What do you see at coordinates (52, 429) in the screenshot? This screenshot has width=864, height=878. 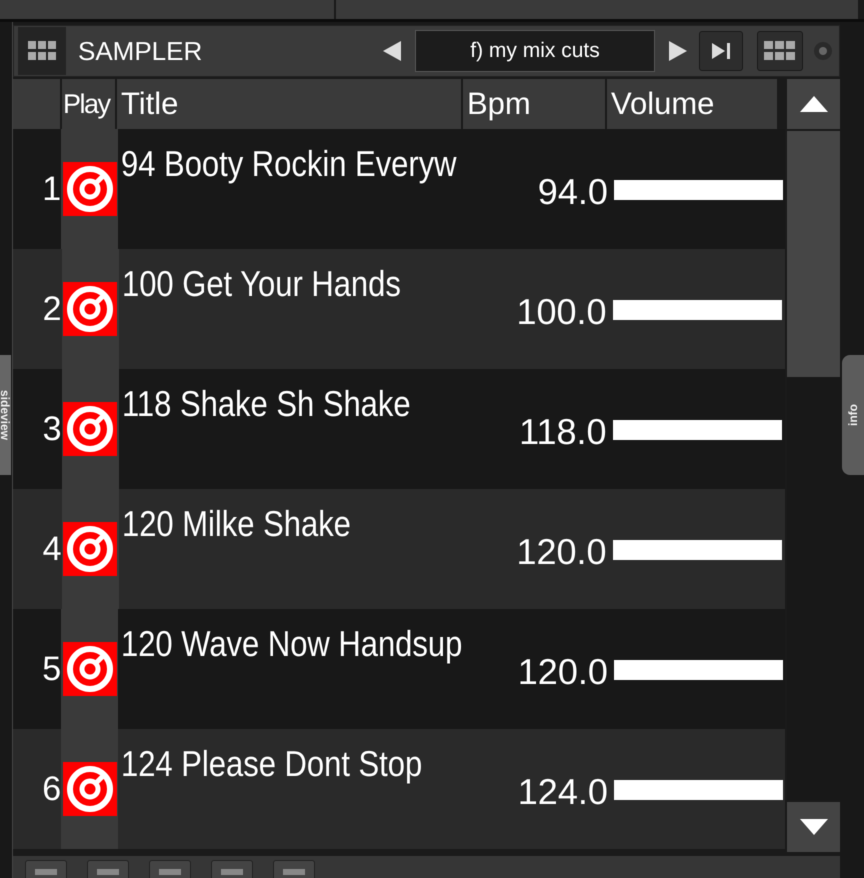 I see `row-number: 3` at bounding box center [52, 429].